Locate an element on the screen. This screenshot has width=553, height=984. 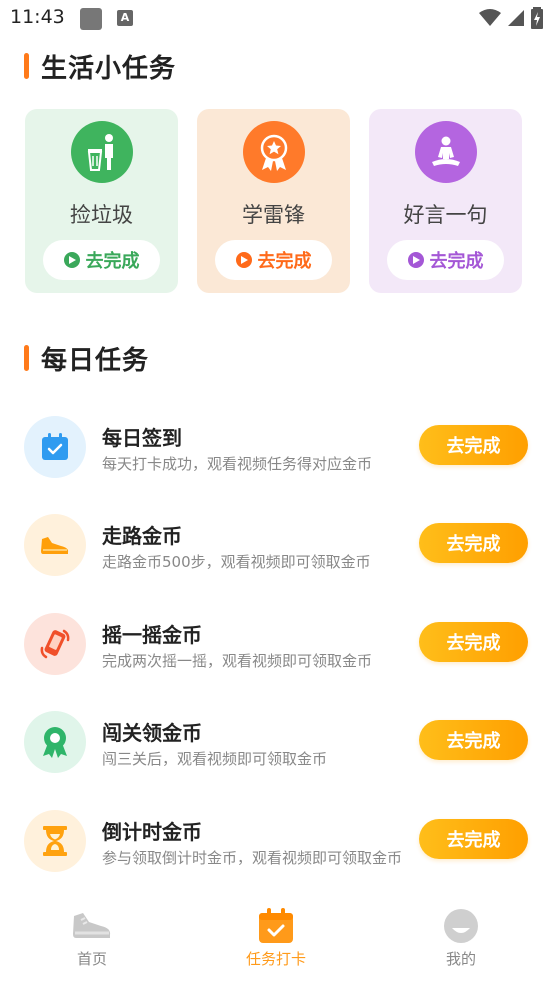
system-icons is located at coordinates (511, 18).